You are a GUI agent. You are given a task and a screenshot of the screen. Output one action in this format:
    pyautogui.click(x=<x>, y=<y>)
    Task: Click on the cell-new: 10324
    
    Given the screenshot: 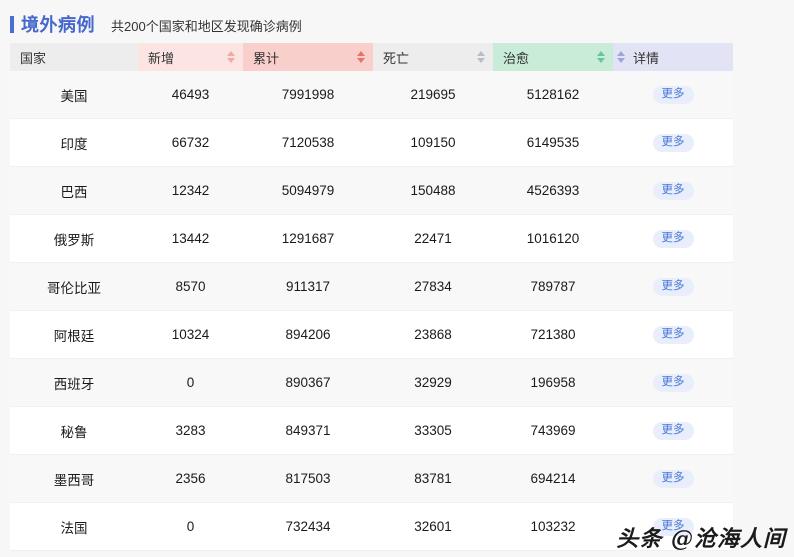 What is the action you would take?
    pyautogui.click(x=190, y=334)
    